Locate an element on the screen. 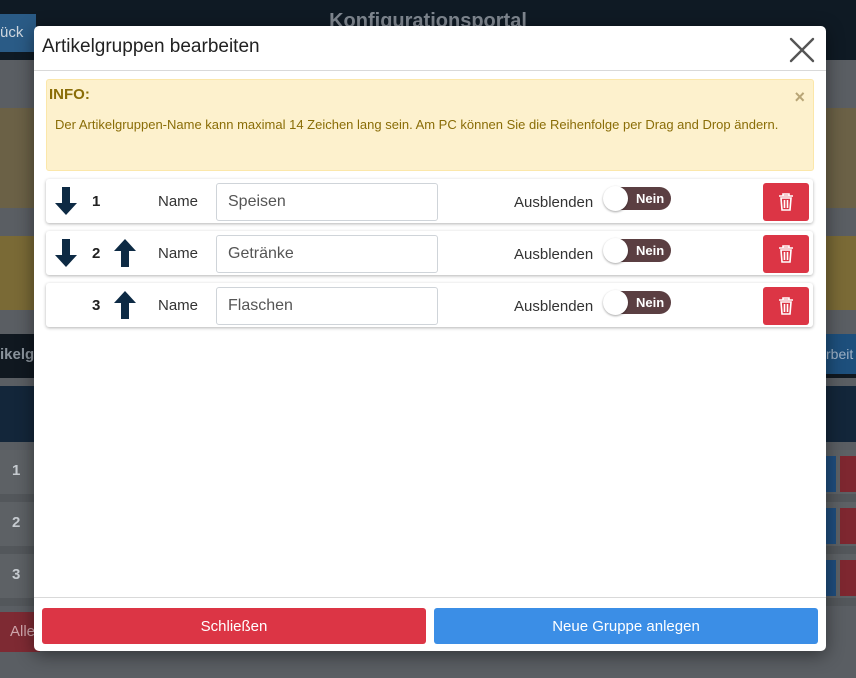 The height and width of the screenshot is (678, 856). group-number: 3 is located at coordinates (96, 305).